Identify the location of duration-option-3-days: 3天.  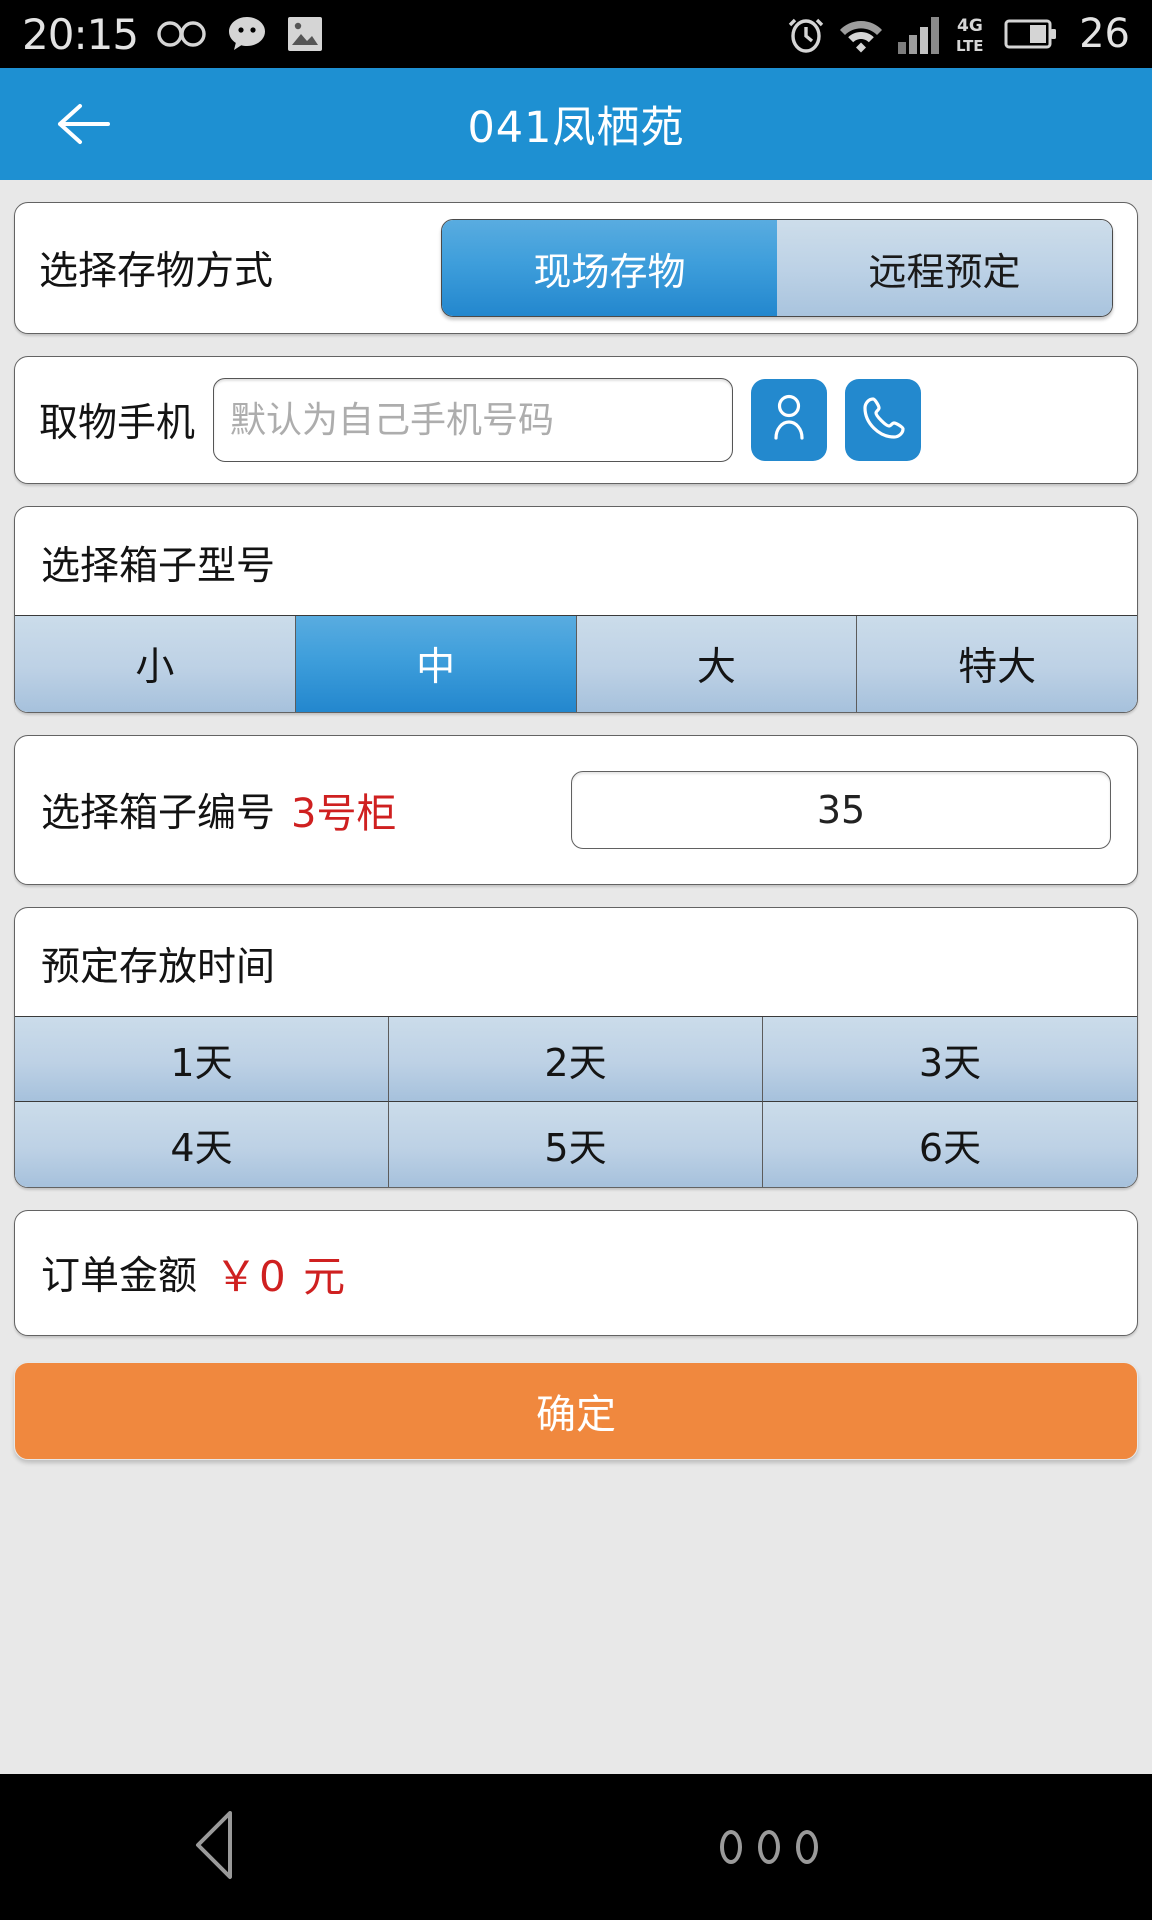
(950, 1059).